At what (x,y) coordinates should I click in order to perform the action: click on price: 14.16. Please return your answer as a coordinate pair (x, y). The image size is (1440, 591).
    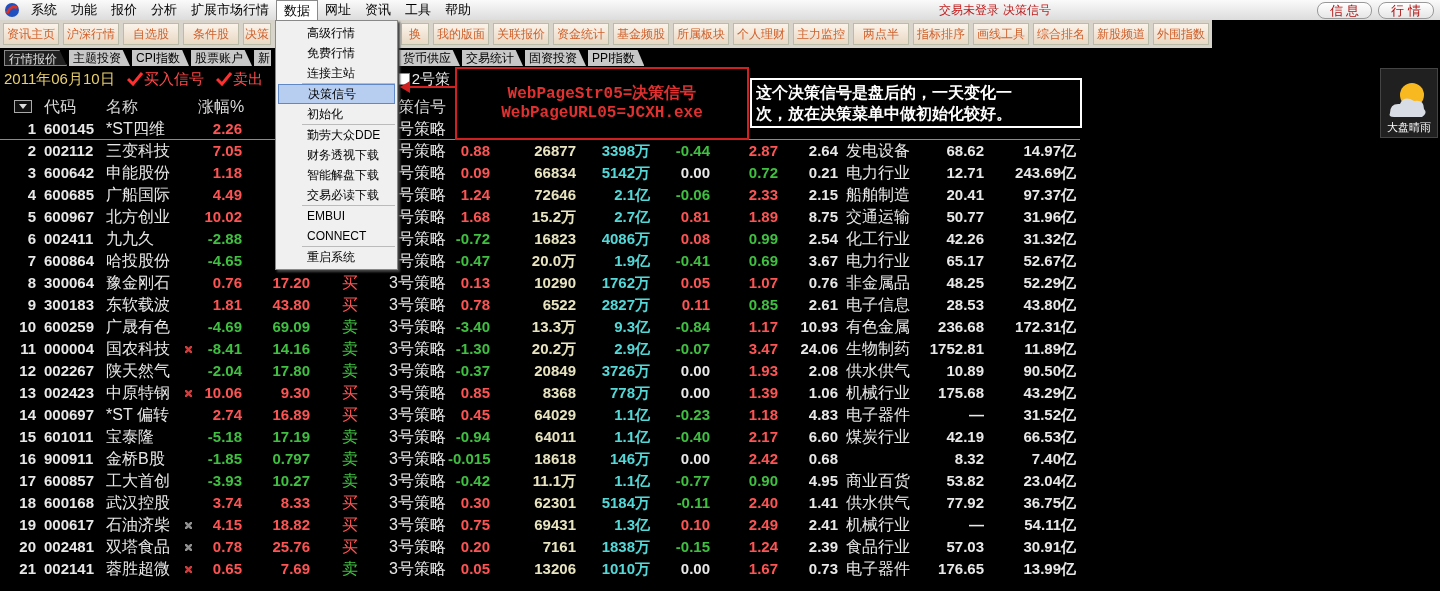
    Looking at the image, I should click on (291, 349).